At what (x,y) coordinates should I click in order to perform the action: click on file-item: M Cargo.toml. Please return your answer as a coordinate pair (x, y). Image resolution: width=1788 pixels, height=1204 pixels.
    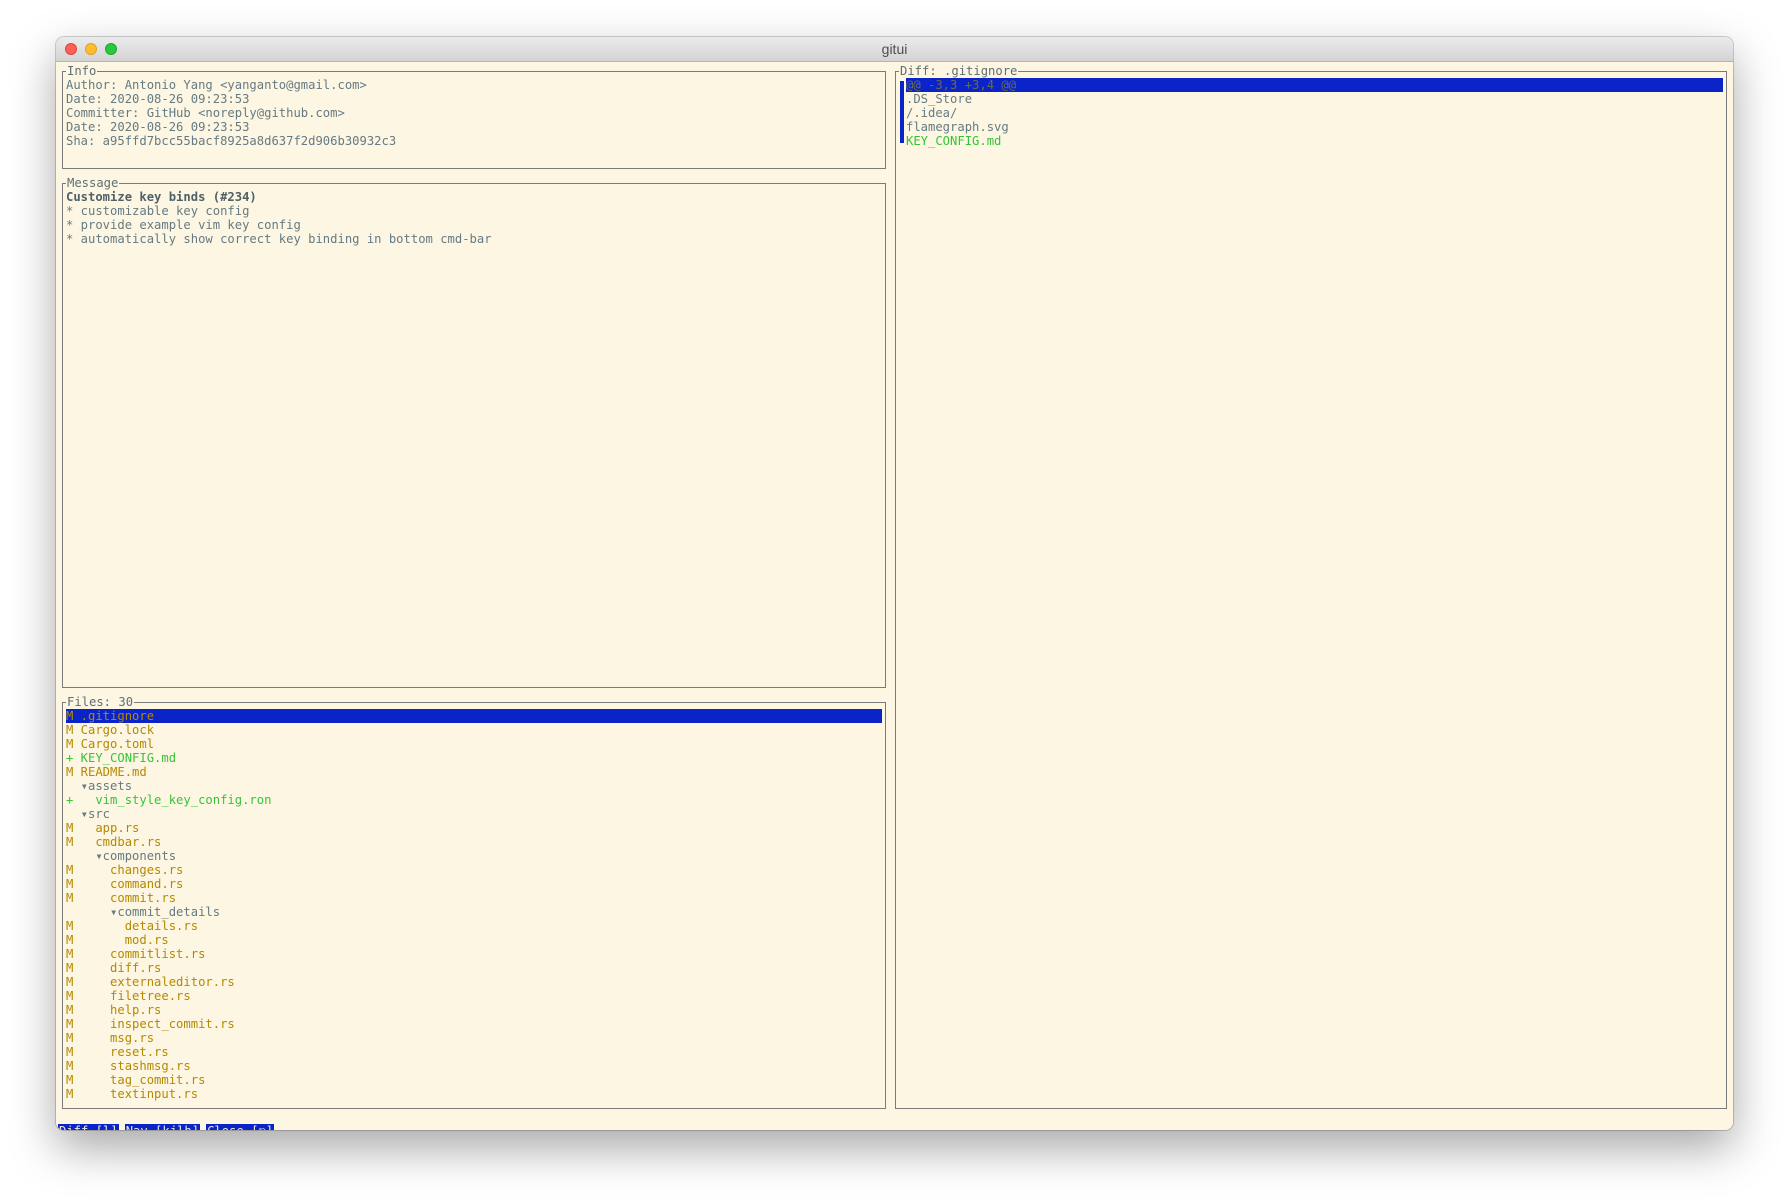
    Looking at the image, I should click on (474, 744).